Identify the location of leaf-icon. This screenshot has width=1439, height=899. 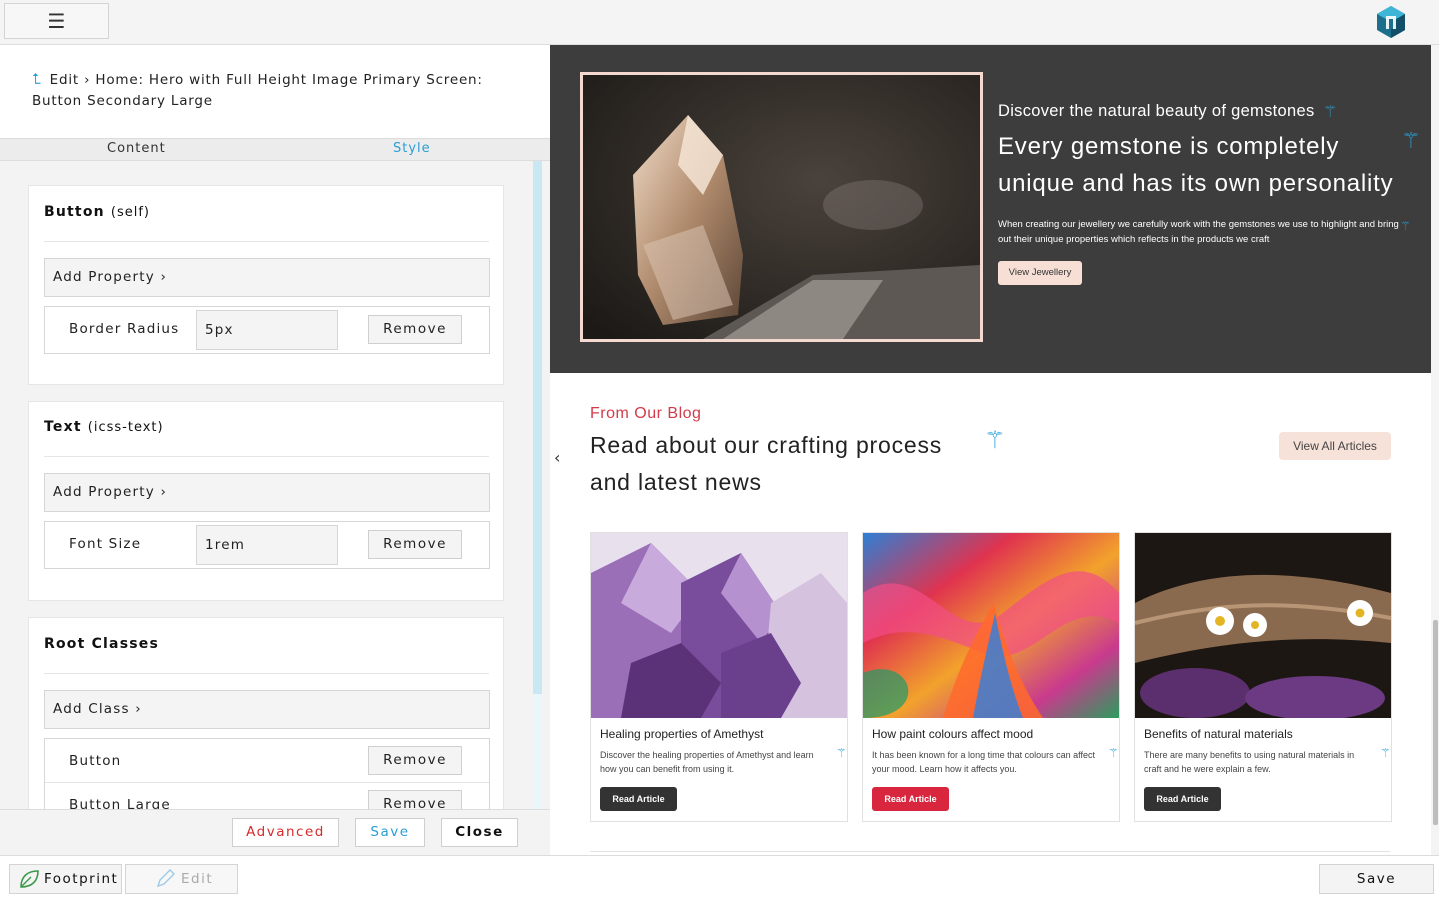
(29, 879).